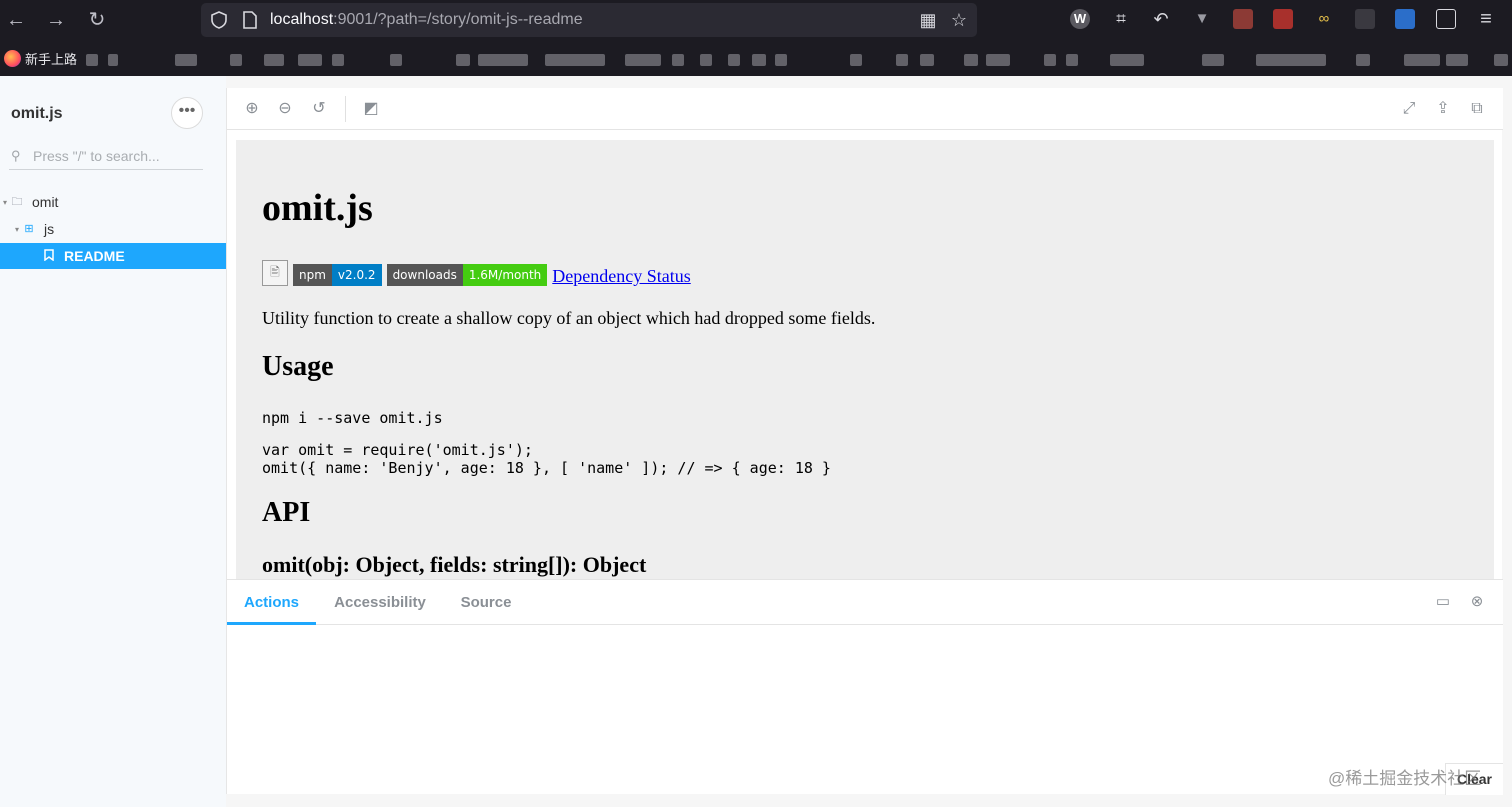  I want to click on tab-source: Source, so click(486, 602).